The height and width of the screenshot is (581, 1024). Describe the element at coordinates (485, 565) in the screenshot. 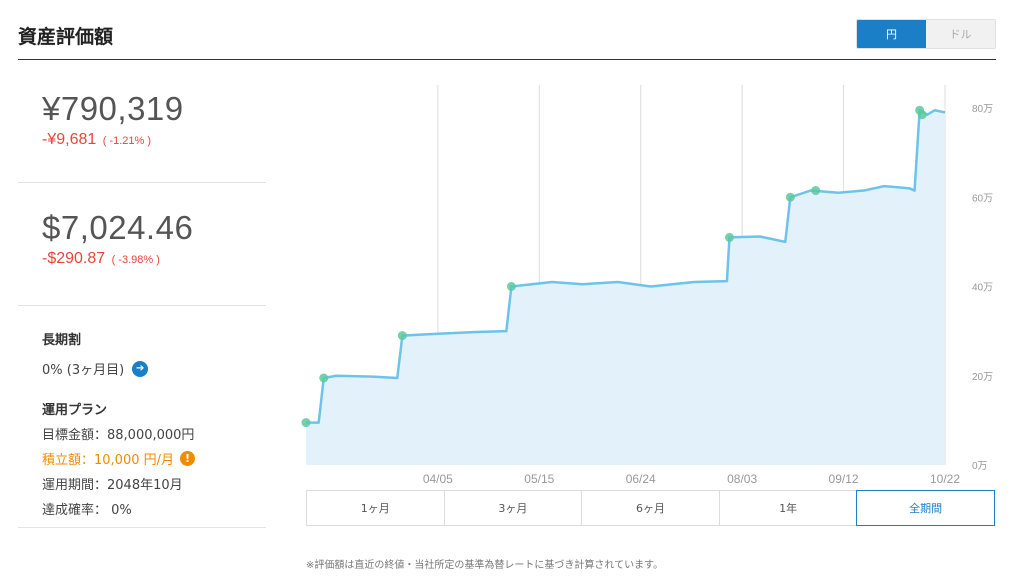

I see `footnote: ※評価額は直近の終値・当社所定の基準為替レートに基づき計算されています。` at that location.